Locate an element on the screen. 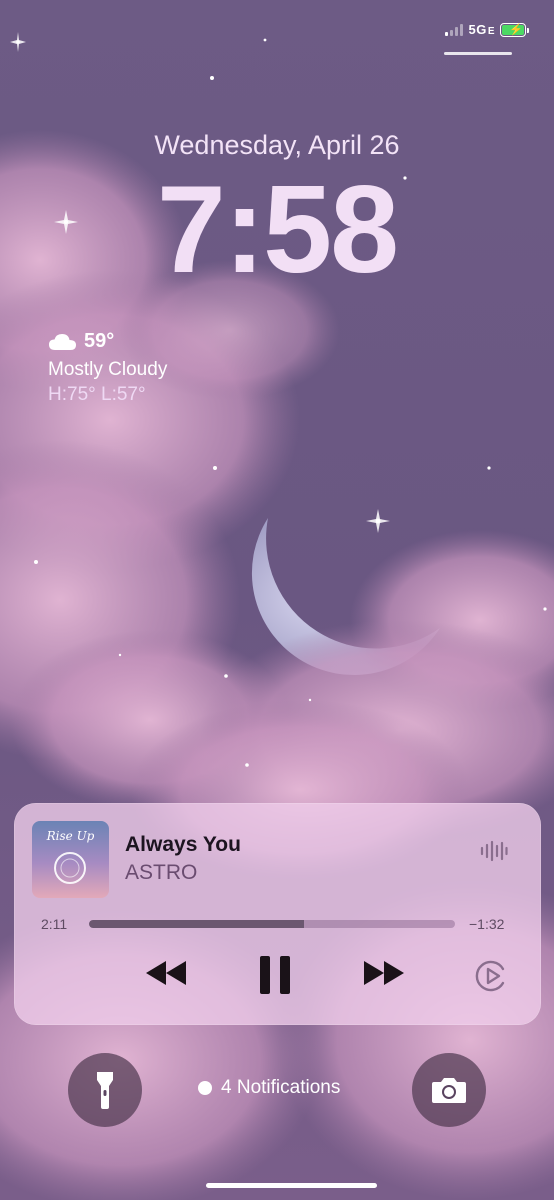 The height and width of the screenshot is (1200, 554). elapsed-time: 2:11 is located at coordinates (54, 924).